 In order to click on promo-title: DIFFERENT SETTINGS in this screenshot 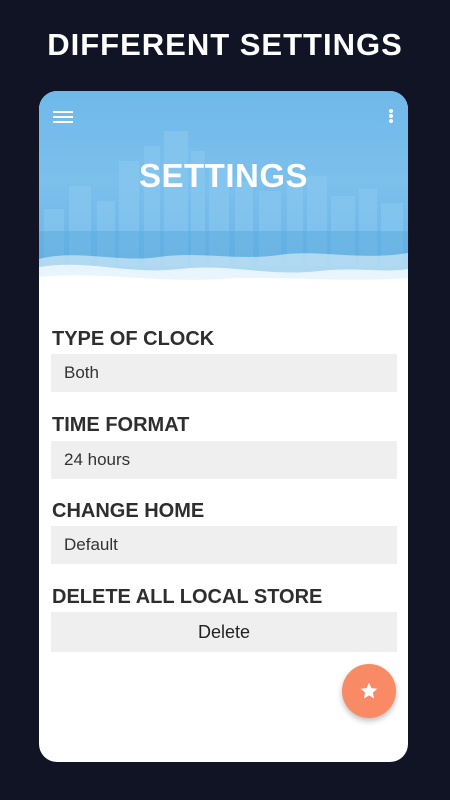, I will do `click(225, 44)`.